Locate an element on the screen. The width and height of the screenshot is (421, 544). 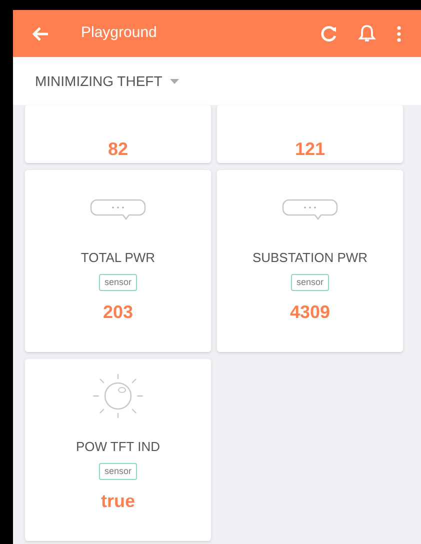
back-arrow-icon is located at coordinates (40, 34).